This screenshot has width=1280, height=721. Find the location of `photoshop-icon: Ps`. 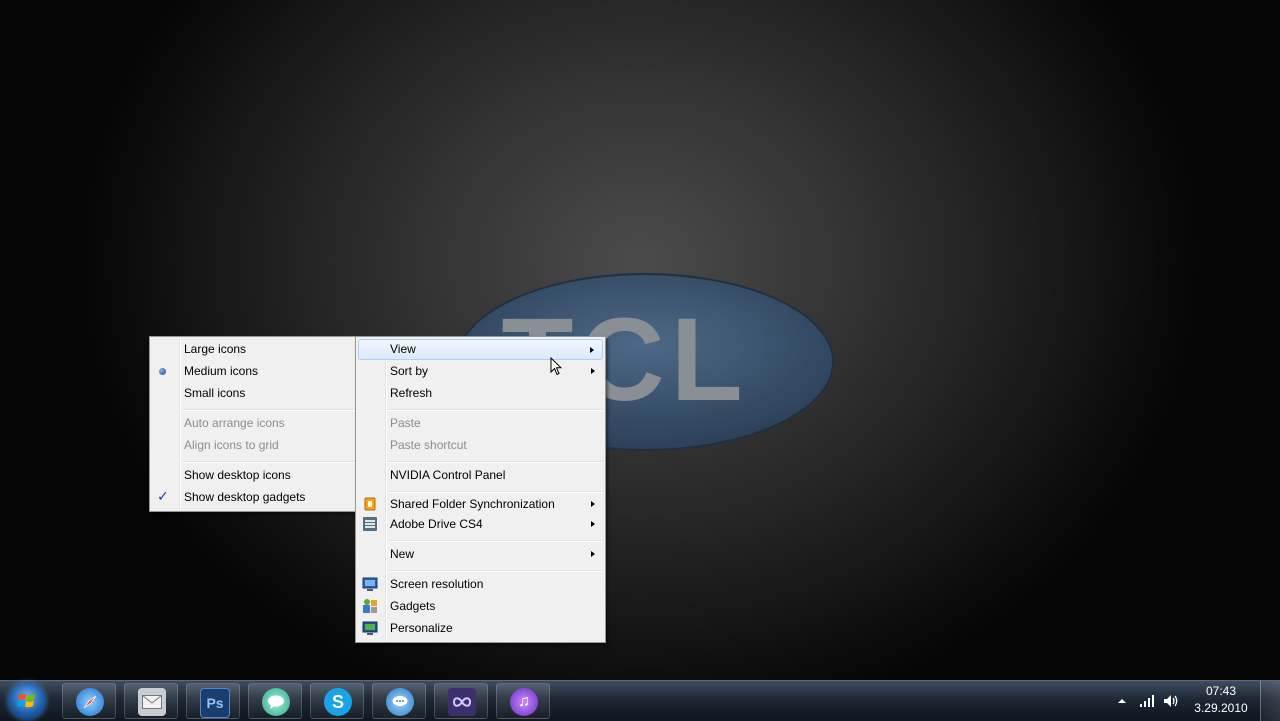

photoshop-icon: Ps is located at coordinates (215, 703).